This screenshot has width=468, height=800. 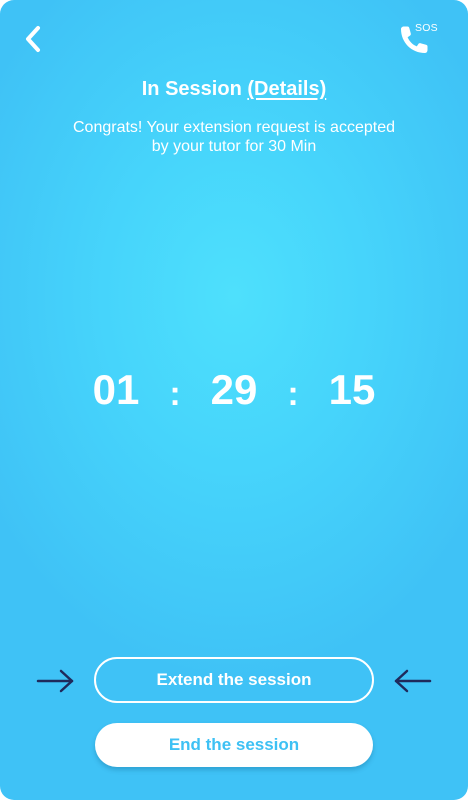 What do you see at coordinates (191, 89) in the screenshot?
I see `session-status-title: In Session` at bounding box center [191, 89].